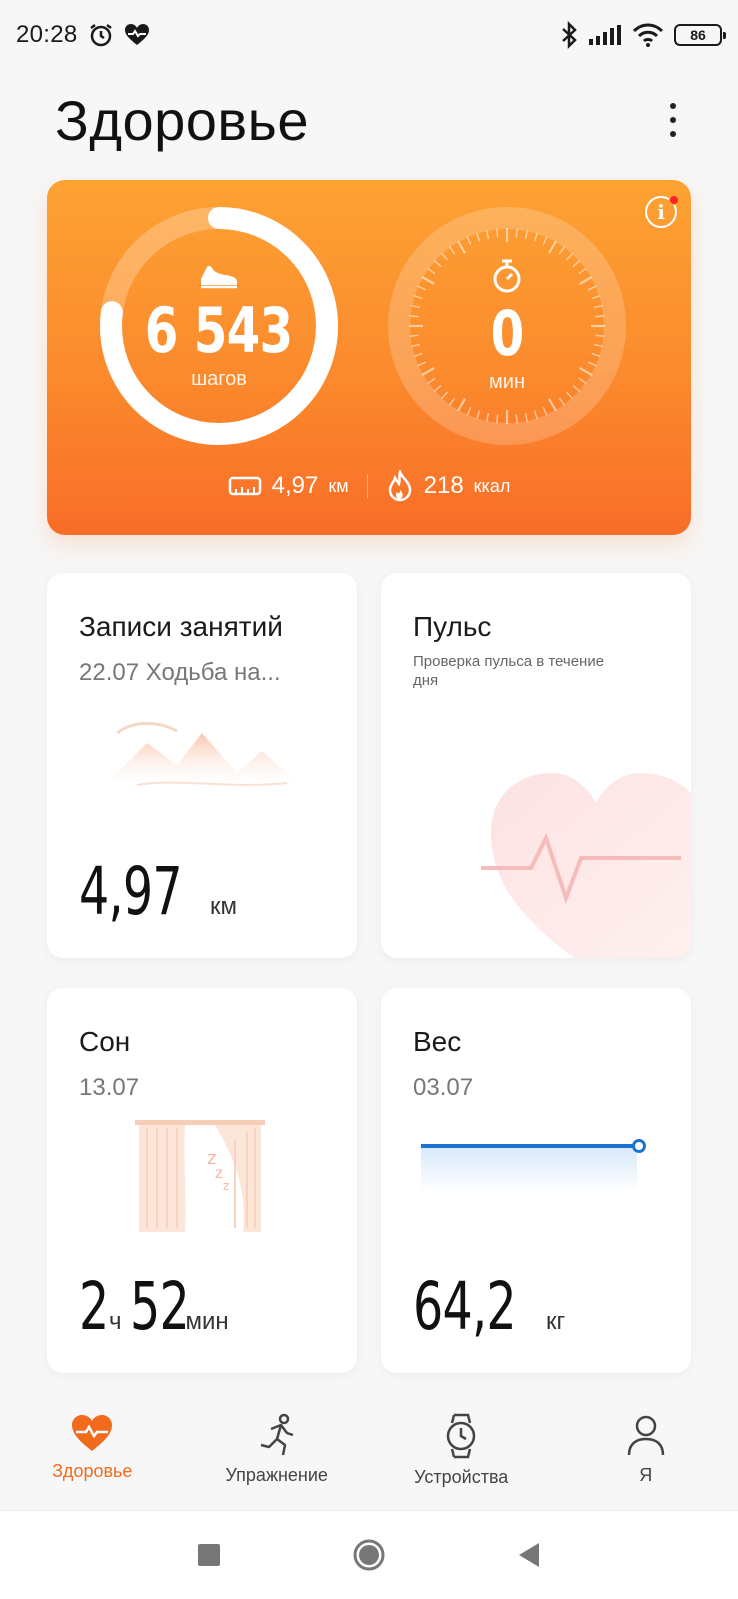 The image size is (738, 1599). What do you see at coordinates (219, 278) in the screenshot?
I see `shoe-icon` at bounding box center [219, 278].